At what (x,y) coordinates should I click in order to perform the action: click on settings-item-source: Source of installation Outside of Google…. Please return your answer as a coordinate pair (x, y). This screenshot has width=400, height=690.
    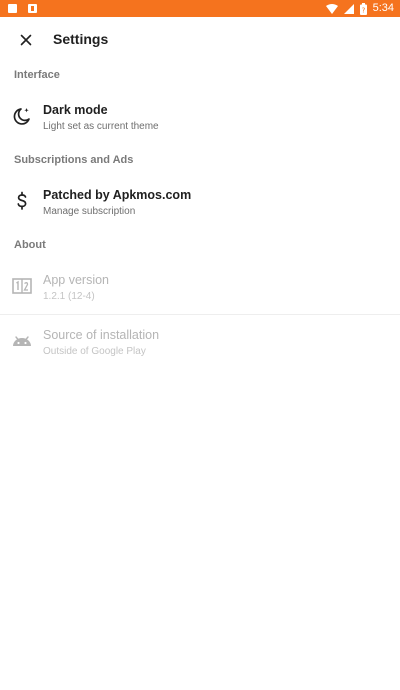
    Looking at the image, I should click on (200, 343).